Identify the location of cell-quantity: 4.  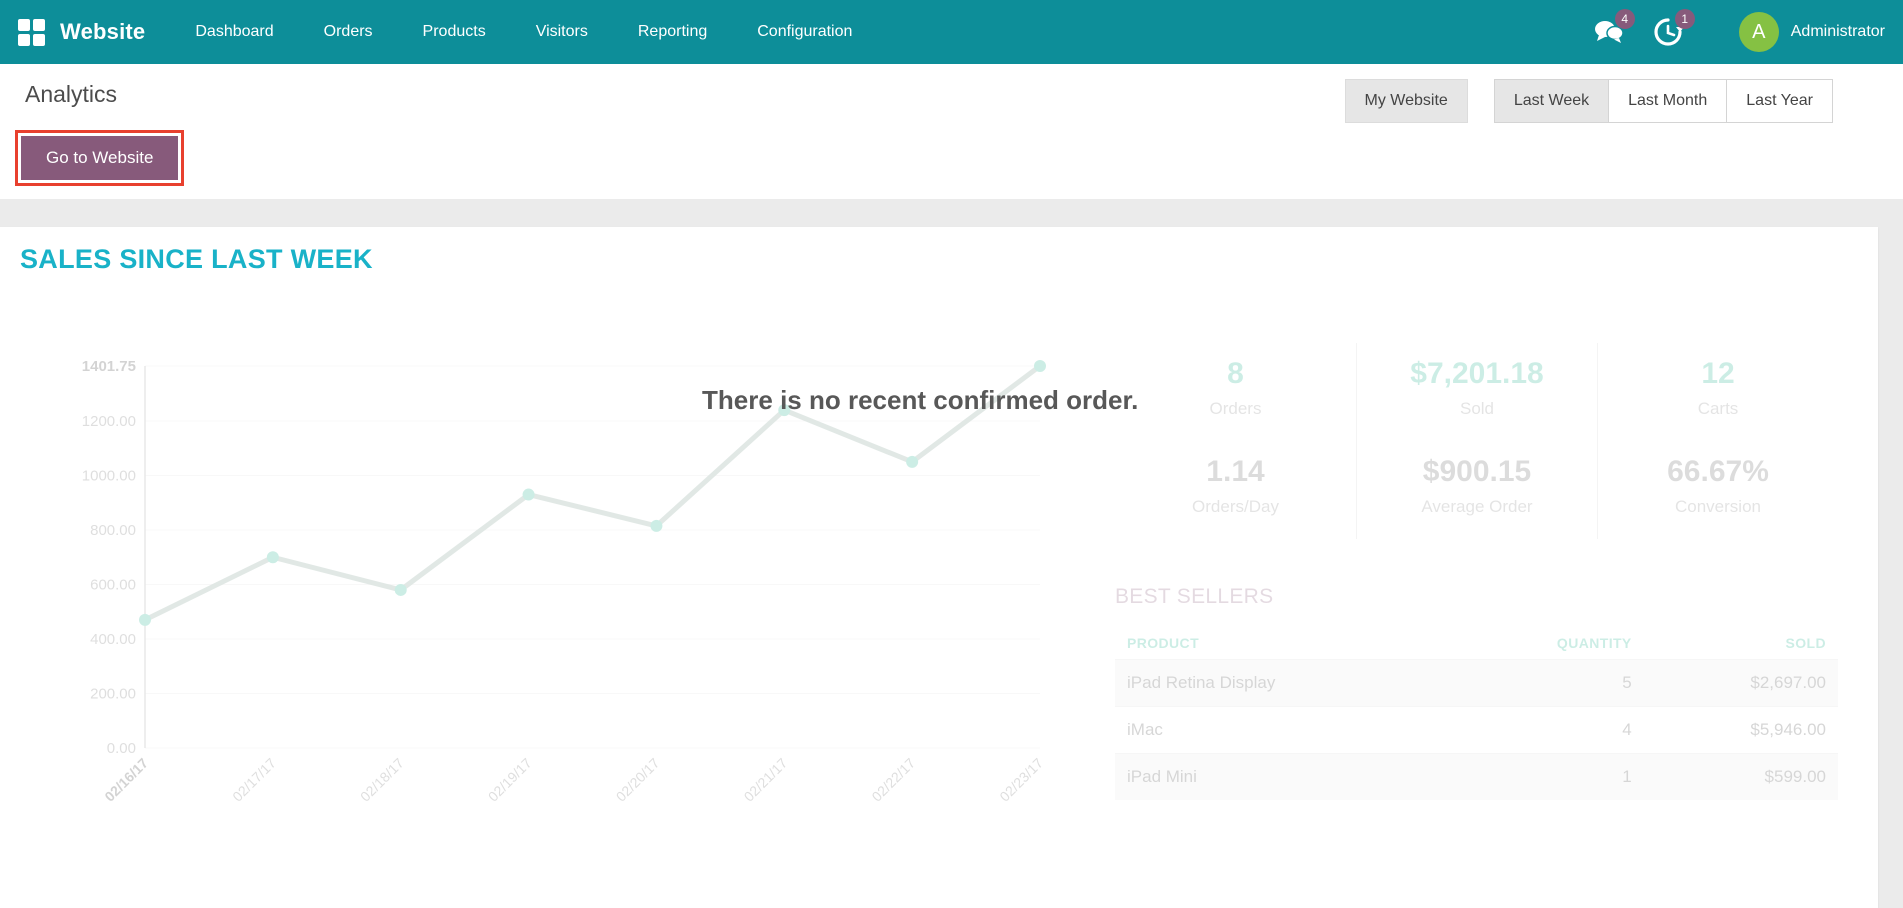
(1547, 730).